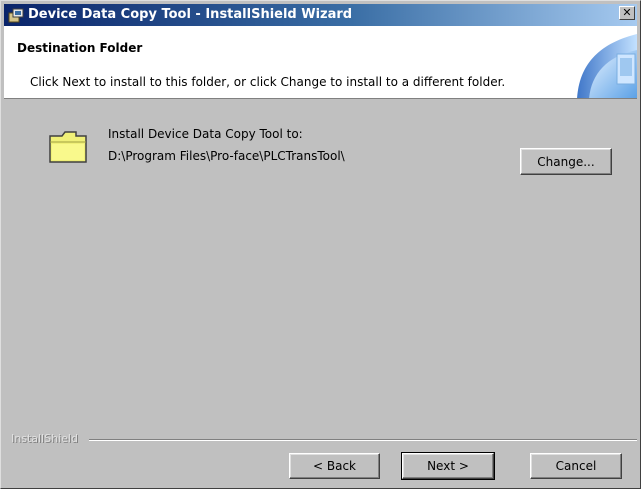 Image resolution: width=641 pixels, height=489 pixels. What do you see at coordinates (80, 48) in the screenshot?
I see `page-title: Destination Folder` at bounding box center [80, 48].